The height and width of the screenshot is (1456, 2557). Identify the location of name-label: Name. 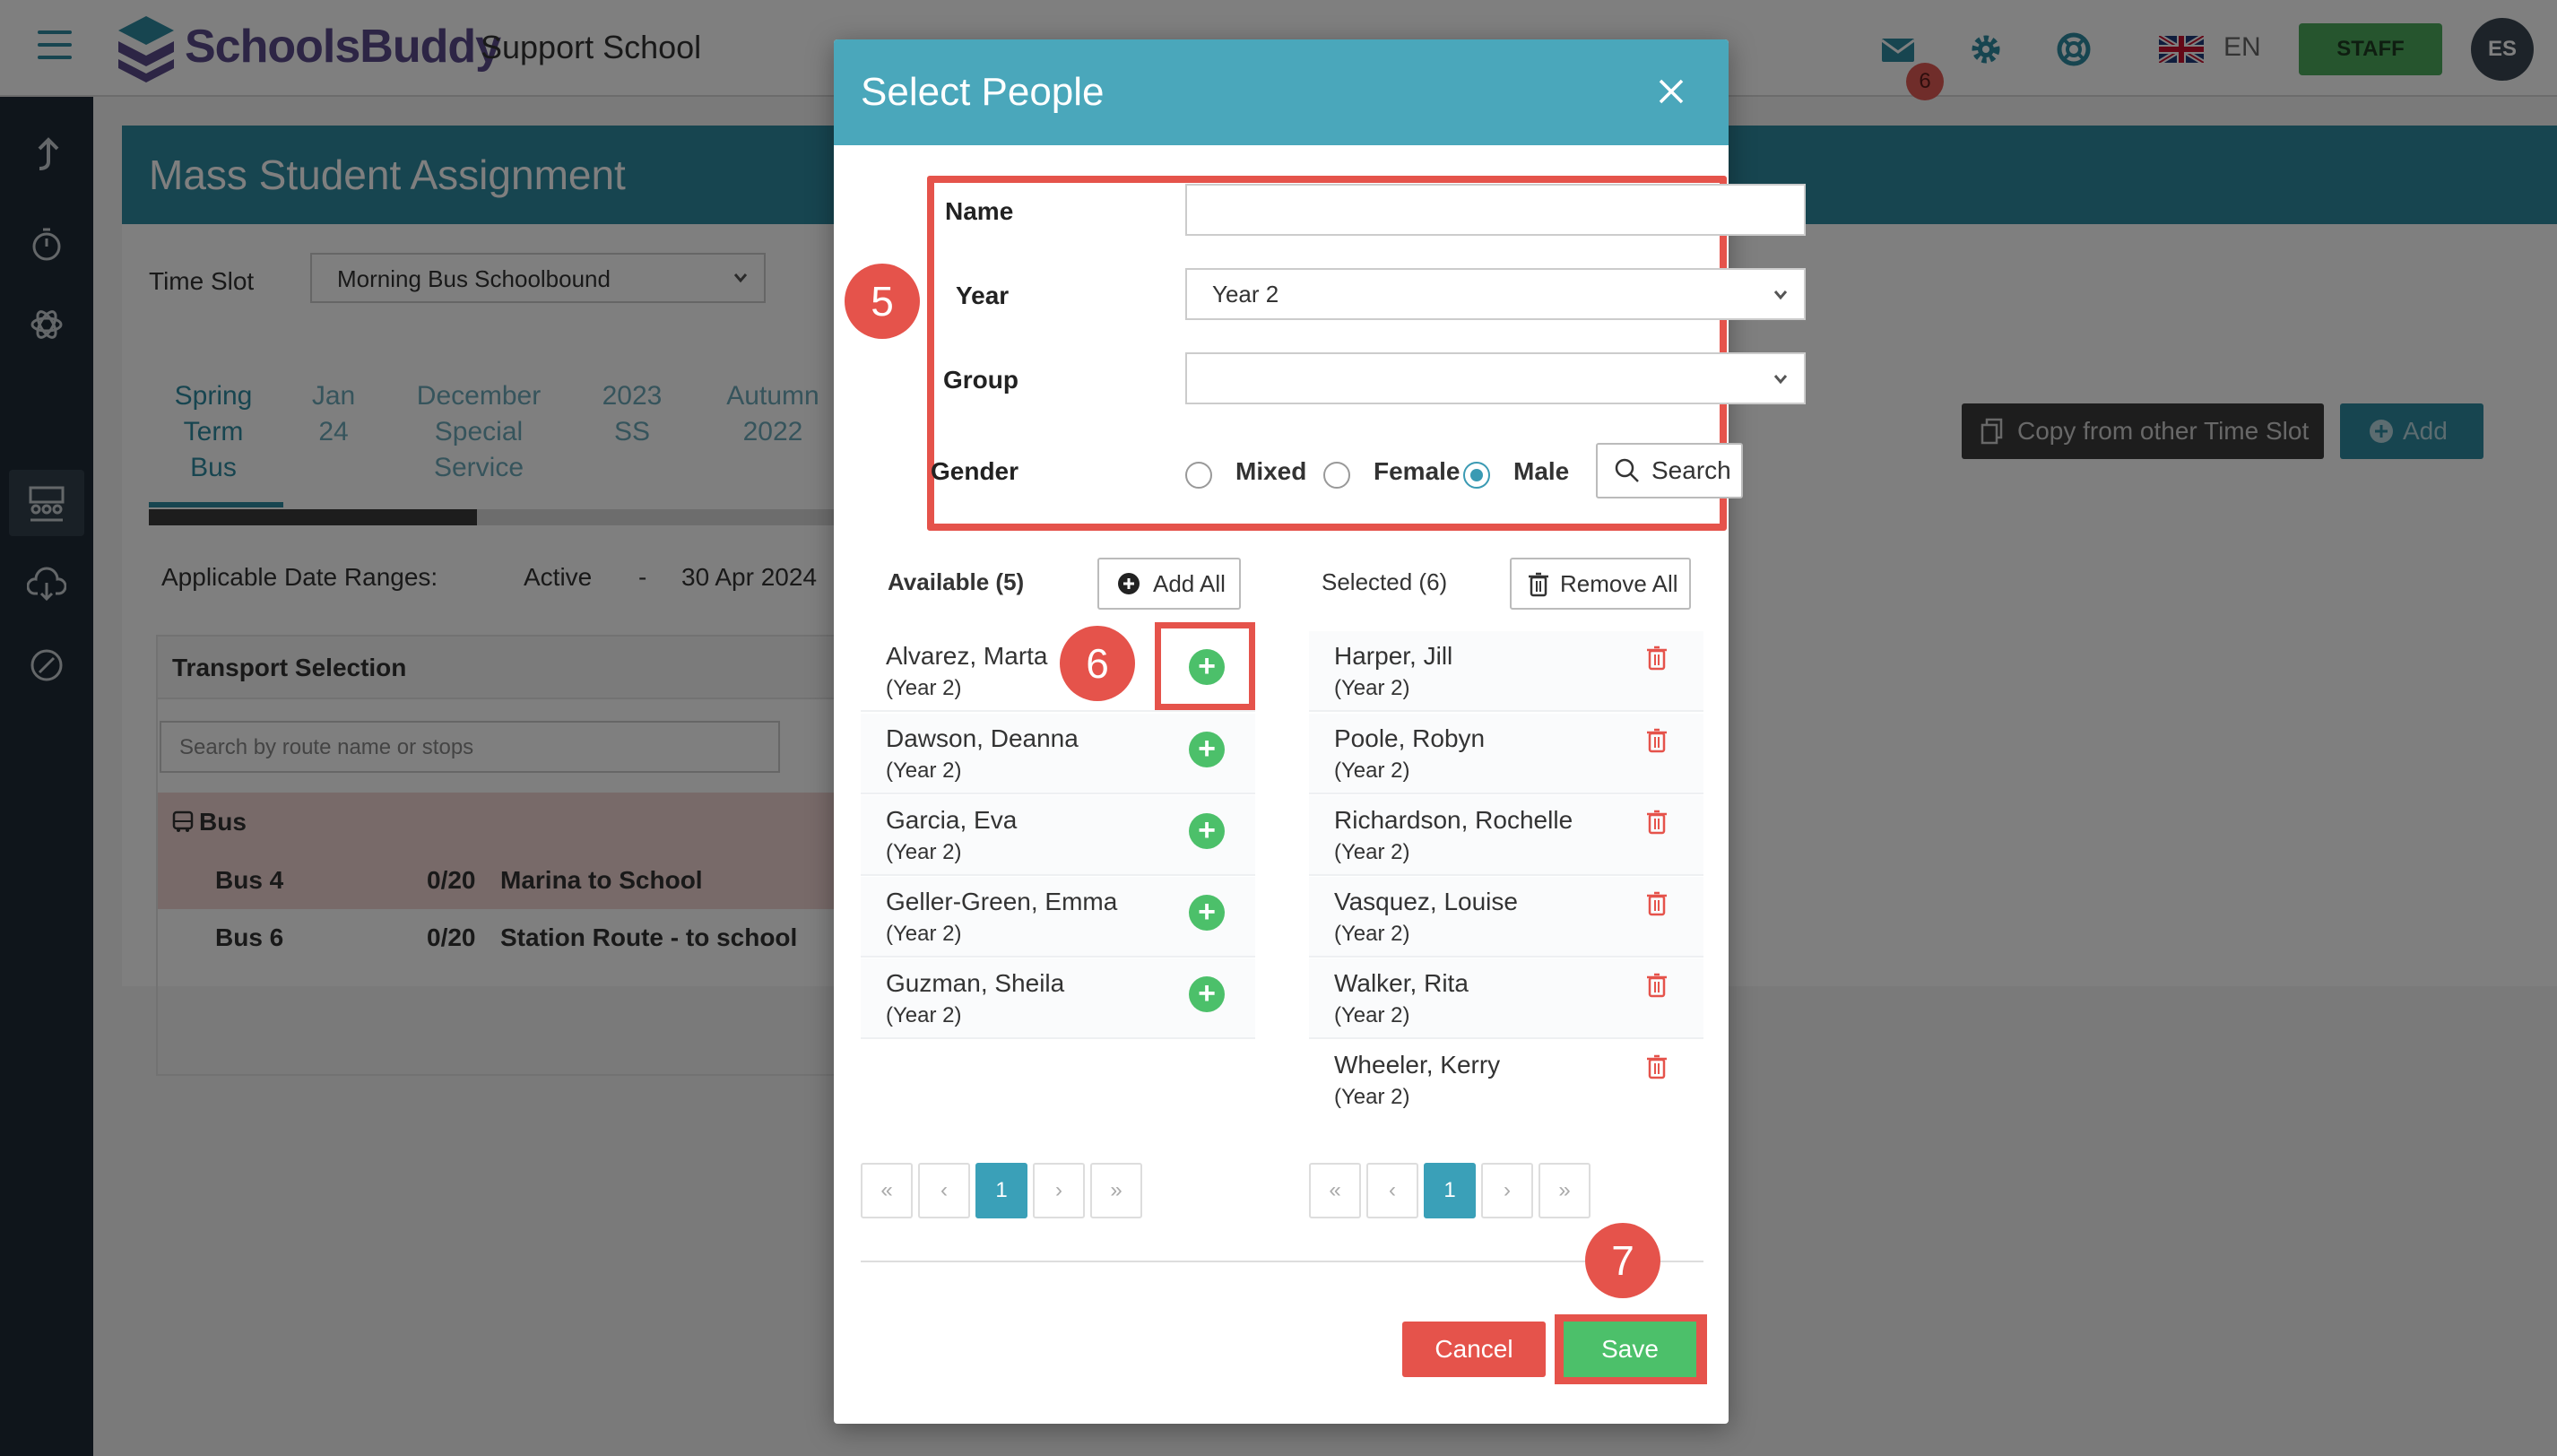
(979, 211).